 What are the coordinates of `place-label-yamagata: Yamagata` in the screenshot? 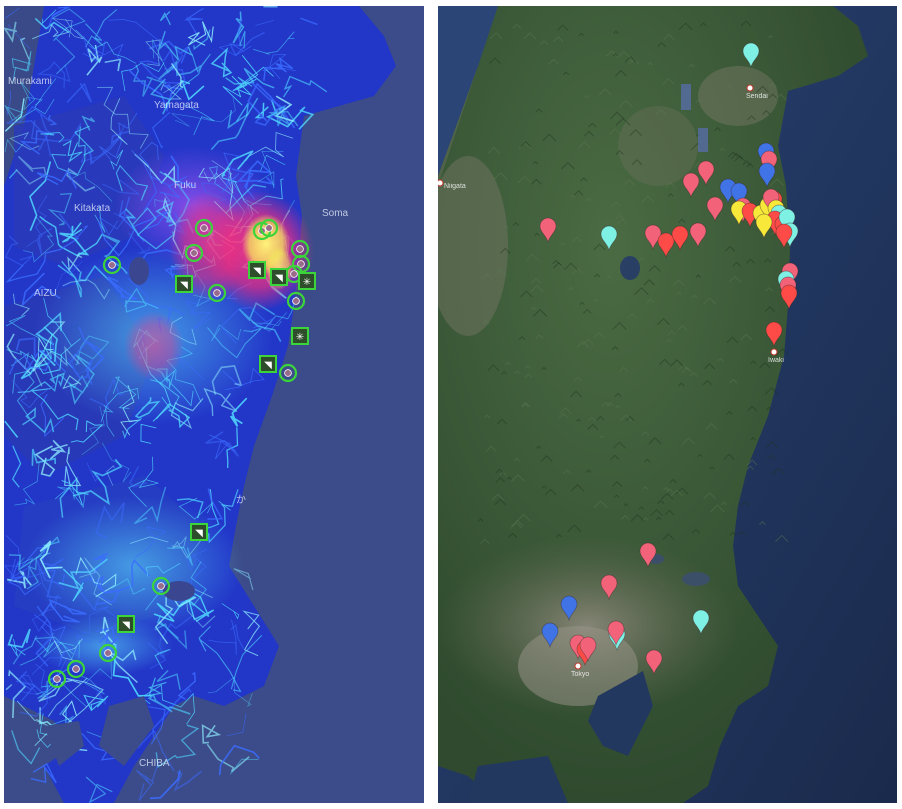 It's located at (176, 105).